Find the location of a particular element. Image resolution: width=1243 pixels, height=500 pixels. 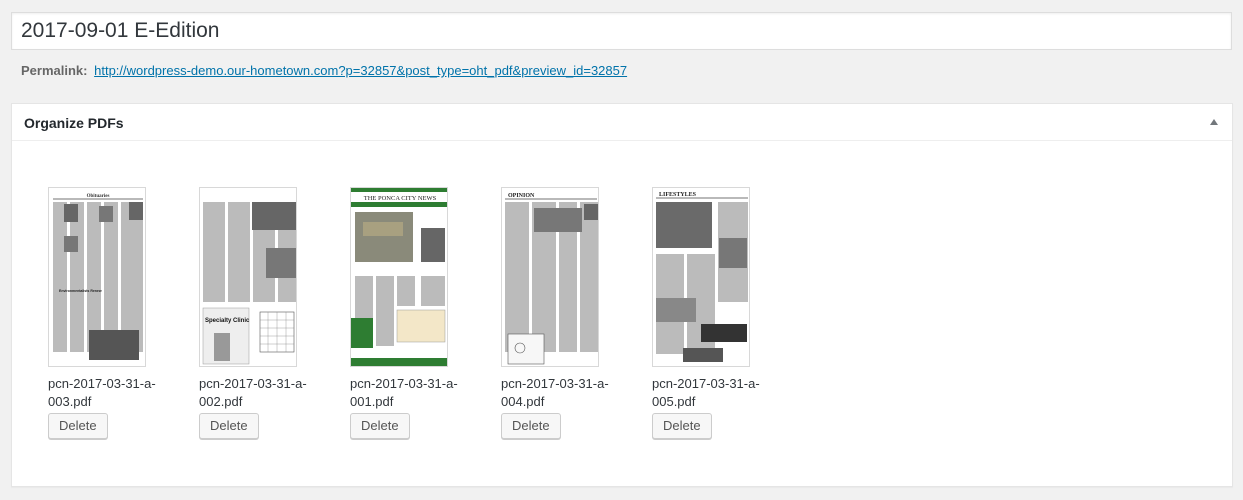

svg-text: Specialty Clinic is located at coordinates (227, 321).